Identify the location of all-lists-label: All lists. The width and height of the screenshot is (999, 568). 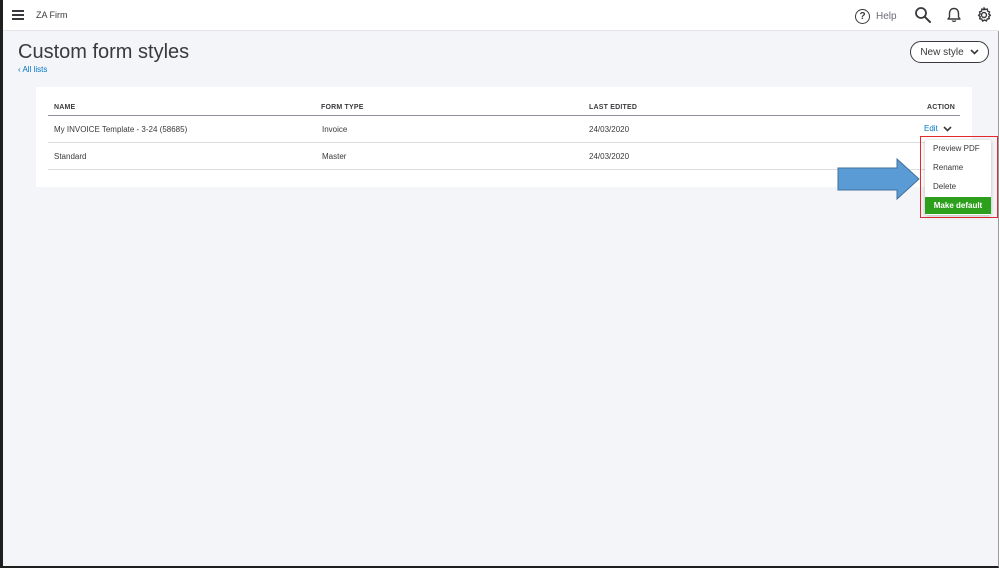
(35, 69).